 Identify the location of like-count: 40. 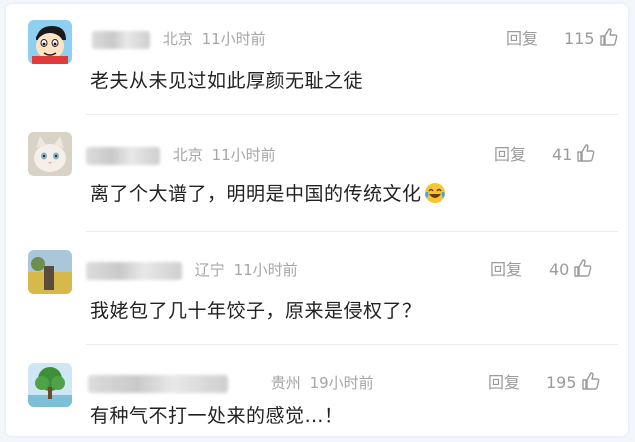
(559, 269).